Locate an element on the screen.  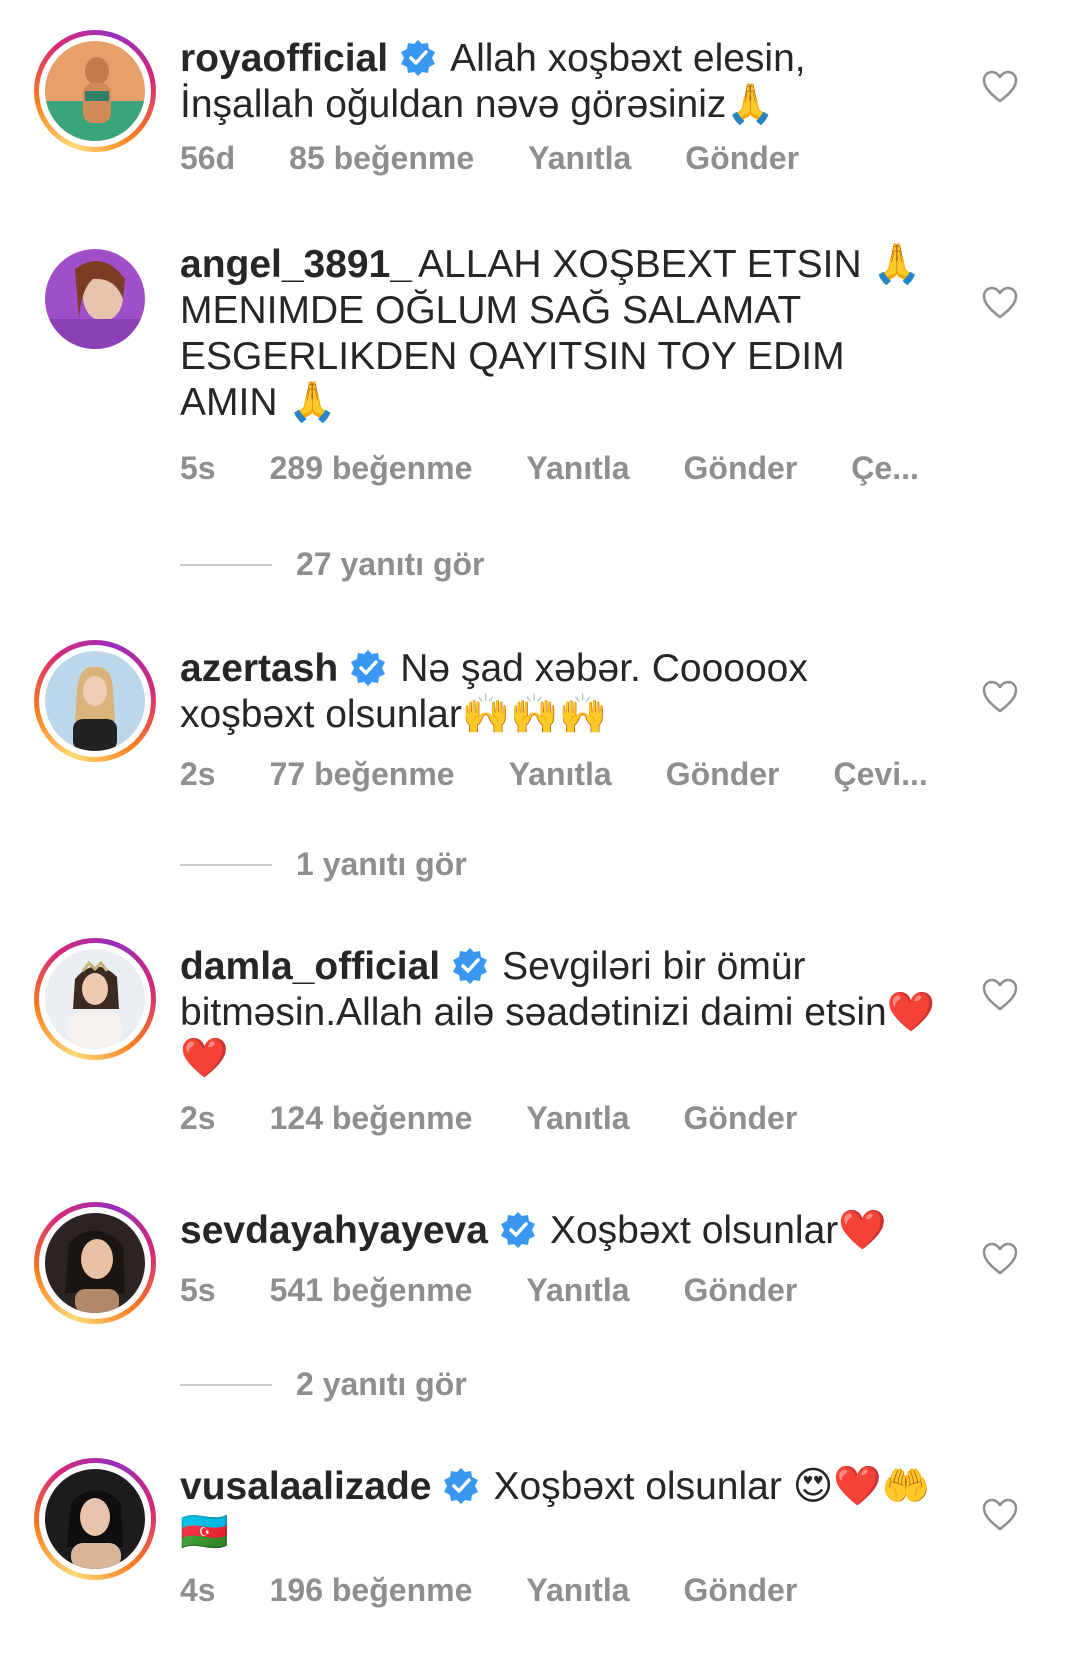
comment-text-block: sevdayahyayeva Xoşbəxt olsunlar❤️ is located at coordinates (565, 1231).